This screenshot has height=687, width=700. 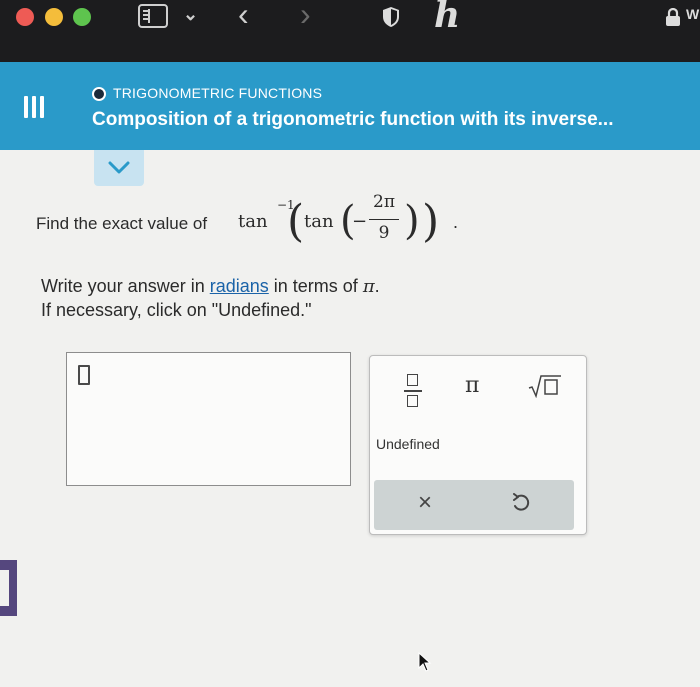 What do you see at coordinates (190, 14) in the screenshot?
I see `chevron-down-icon: ⌄` at bounding box center [190, 14].